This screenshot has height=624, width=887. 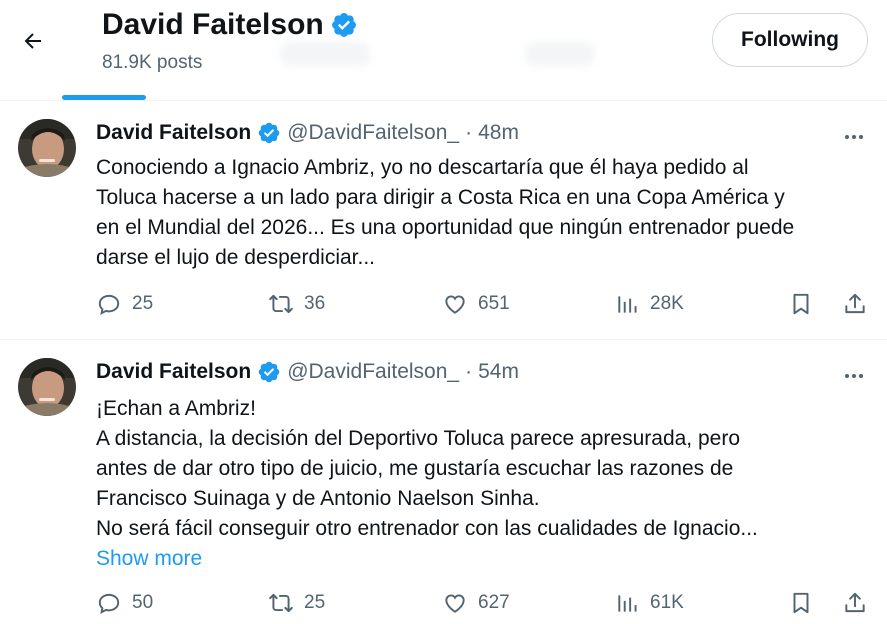 I want to click on tweet-actions: 25 36 651 28K, so click(x=483, y=306).